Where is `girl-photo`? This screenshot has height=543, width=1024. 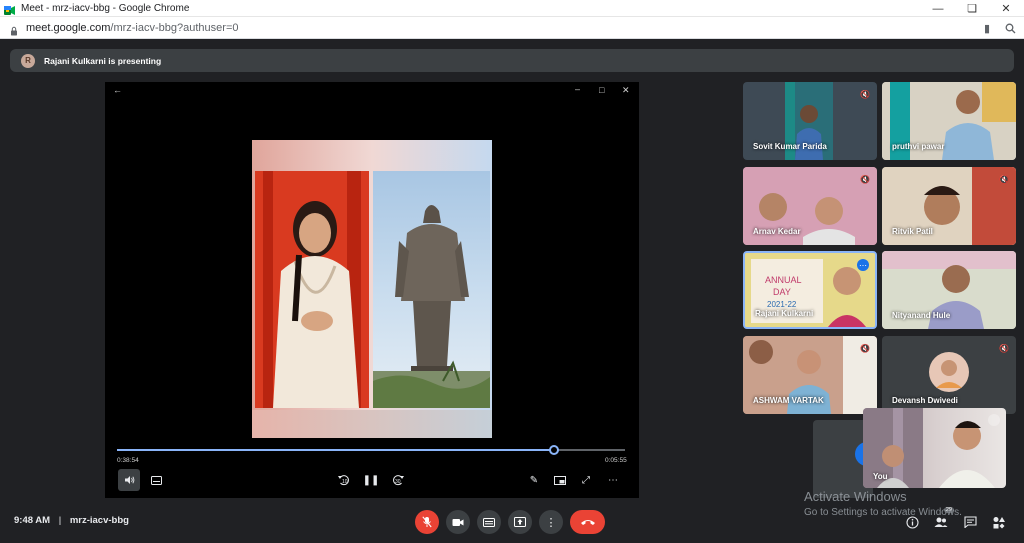
girl-photo is located at coordinates (312, 289).